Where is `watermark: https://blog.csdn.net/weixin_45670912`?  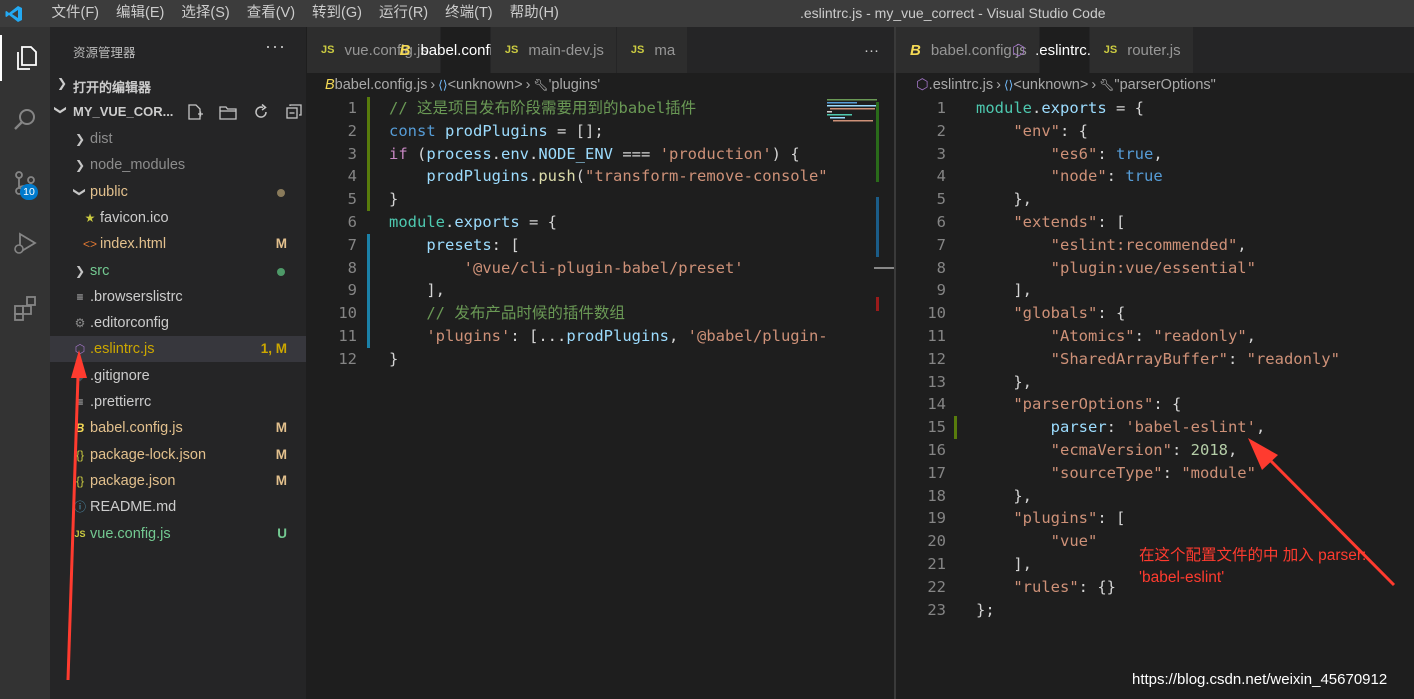
watermark: https://blog.csdn.net/weixin_45670912 is located at coordinates (1260, 679).